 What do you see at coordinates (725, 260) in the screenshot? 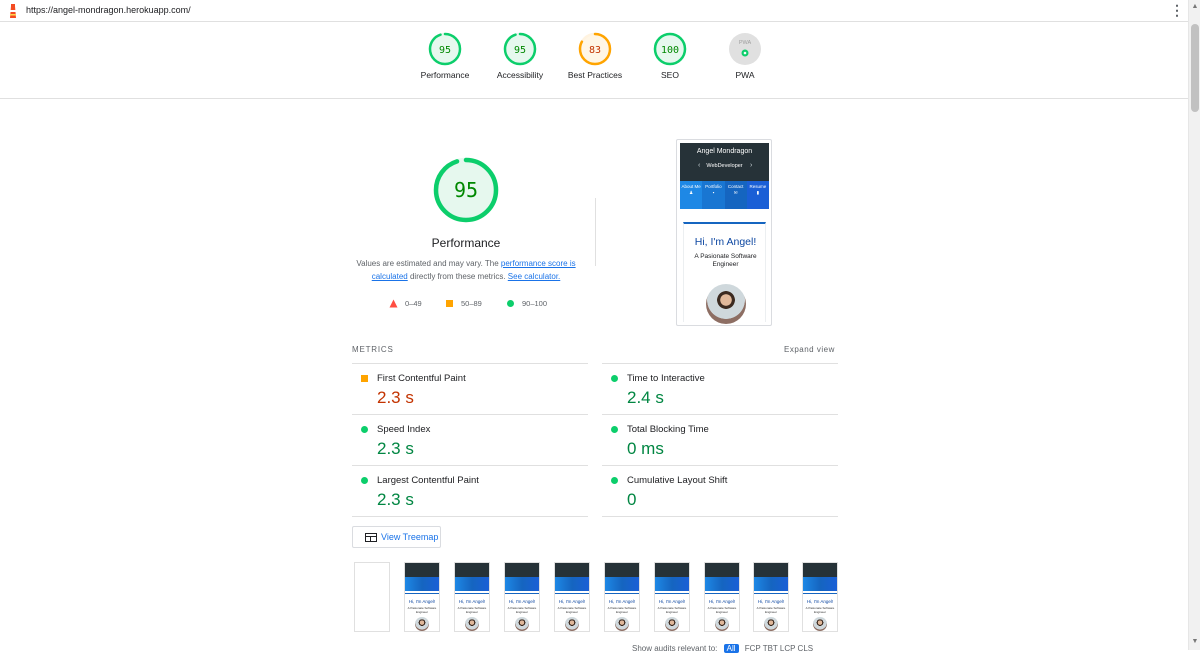
I see `site-role: A Pasionate Software Engineer` at bounding box center [725, 260].